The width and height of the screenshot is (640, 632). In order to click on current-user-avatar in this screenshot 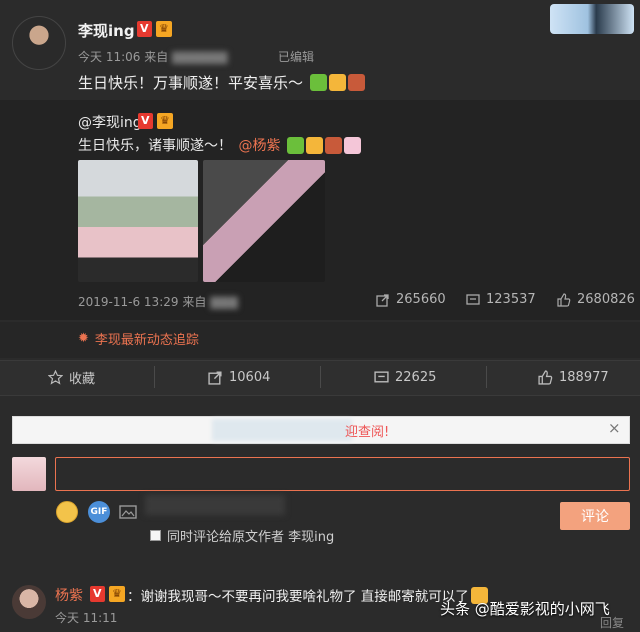, I will do `click(29, 474)`.